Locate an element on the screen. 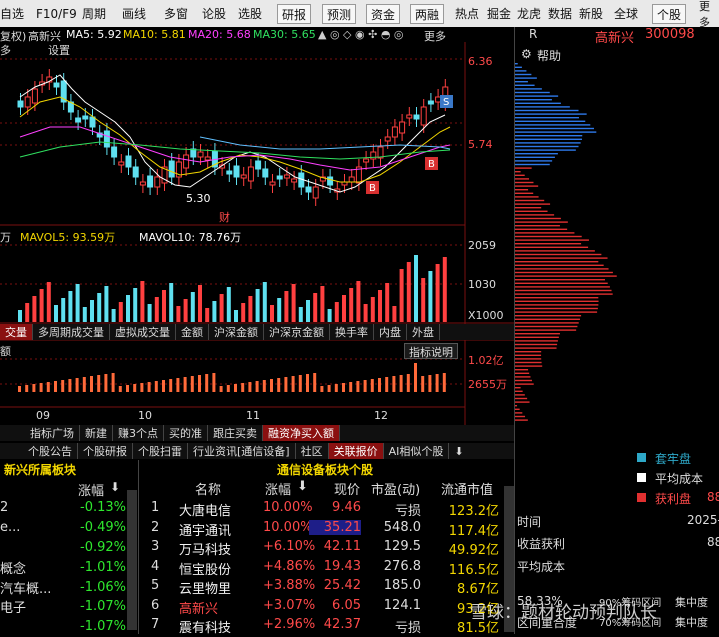  stock-name: 高新兴 is located at coordinates (198, 607).